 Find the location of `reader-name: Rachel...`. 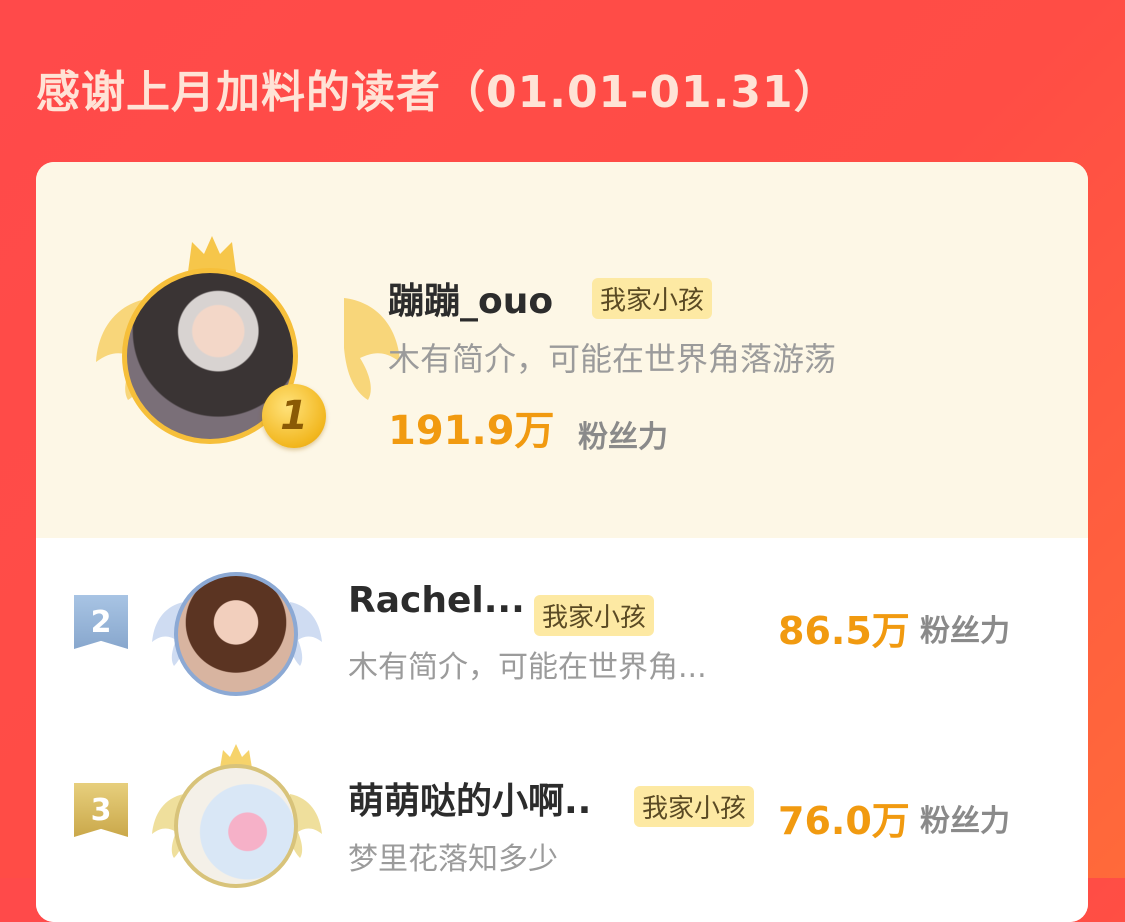

reader-name: Rachel... is located at coordinates (436, 600).